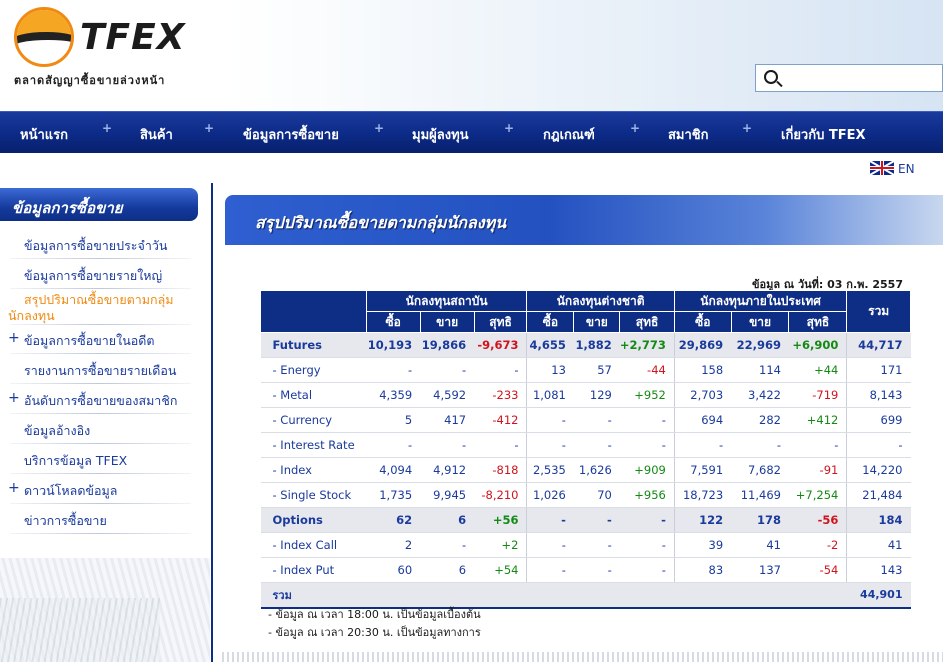  Describe the element at coordinates (878, 570) in the screenshot. I see `table-cell: 143` at that location.